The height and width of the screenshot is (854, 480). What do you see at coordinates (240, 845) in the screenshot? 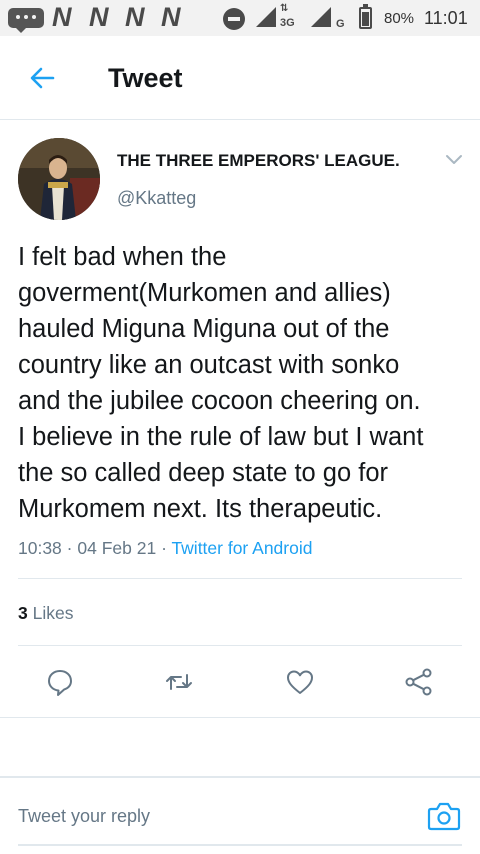
I see `reply-input-underline` at bounding box center [240, 845].